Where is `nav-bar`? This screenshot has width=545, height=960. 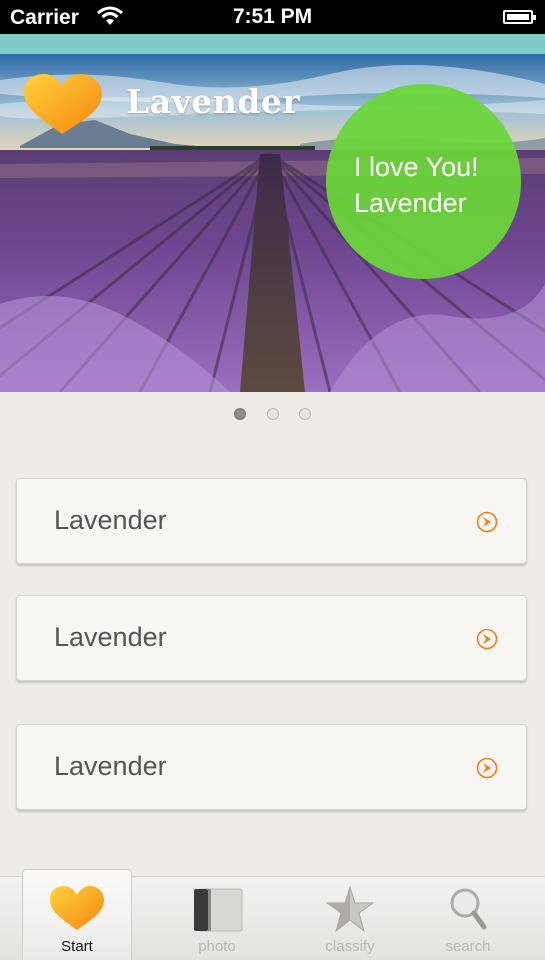 nav-bar is located at coordinates (272, 44).